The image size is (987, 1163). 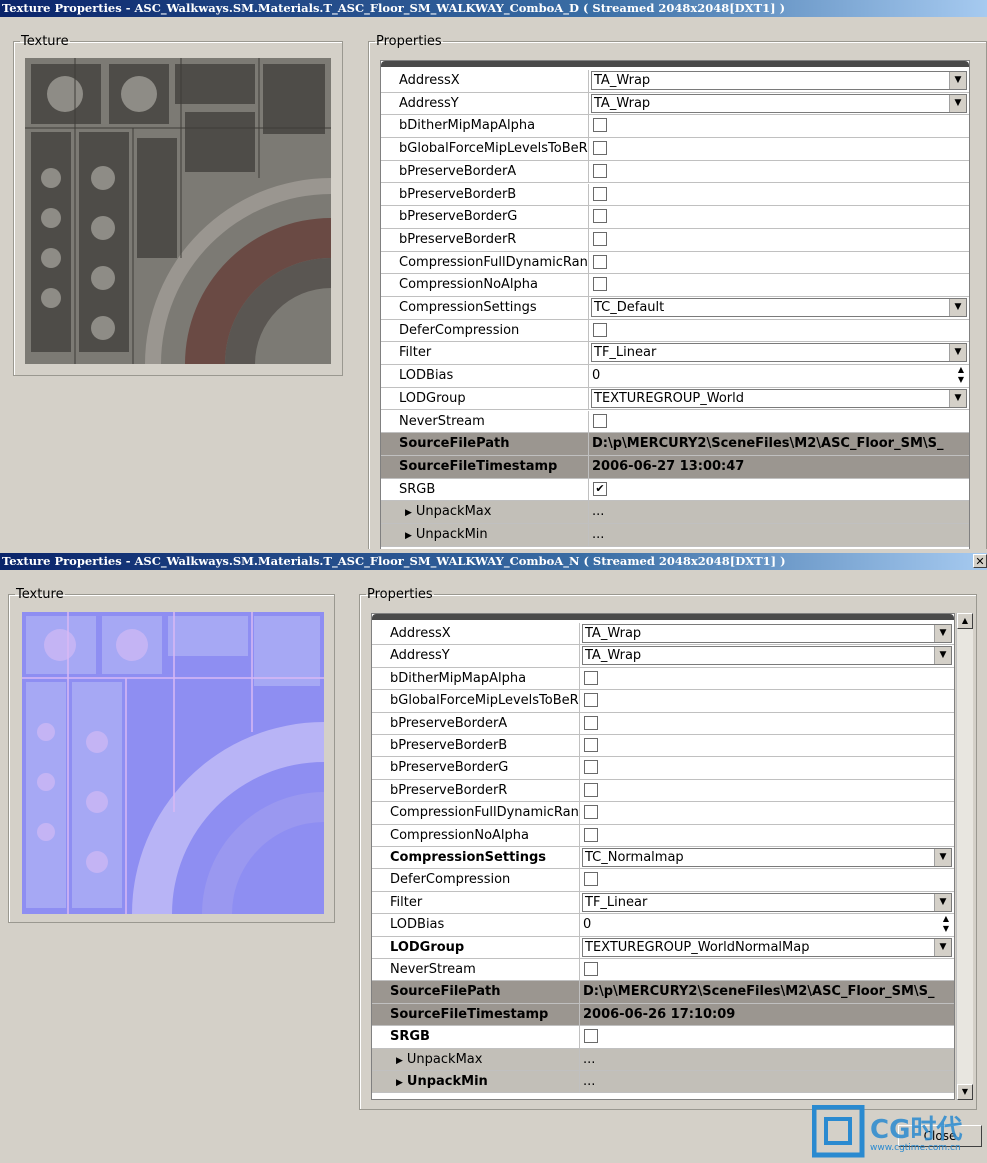 I want to click on property-row-defercompression: DeferCompression, so click(x=663, y=880).